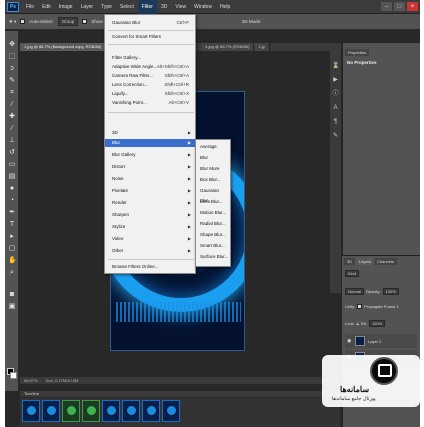 The width and height of the screenshot is (424, 427). Describe the element at coordinates (213, 158) in the screenshot. I see `submenu-item-blur: Blur` at that location.